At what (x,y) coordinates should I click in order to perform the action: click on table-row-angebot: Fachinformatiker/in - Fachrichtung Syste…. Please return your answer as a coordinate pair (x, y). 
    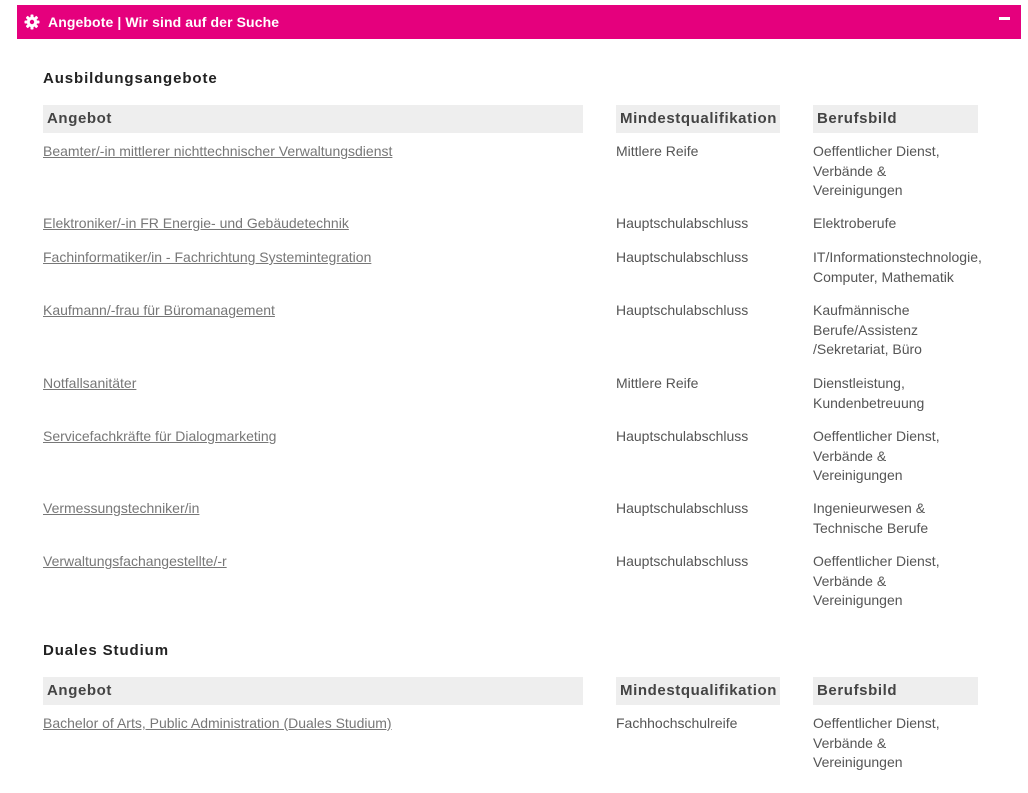
    Looking at the image, I should click on (323, 258).